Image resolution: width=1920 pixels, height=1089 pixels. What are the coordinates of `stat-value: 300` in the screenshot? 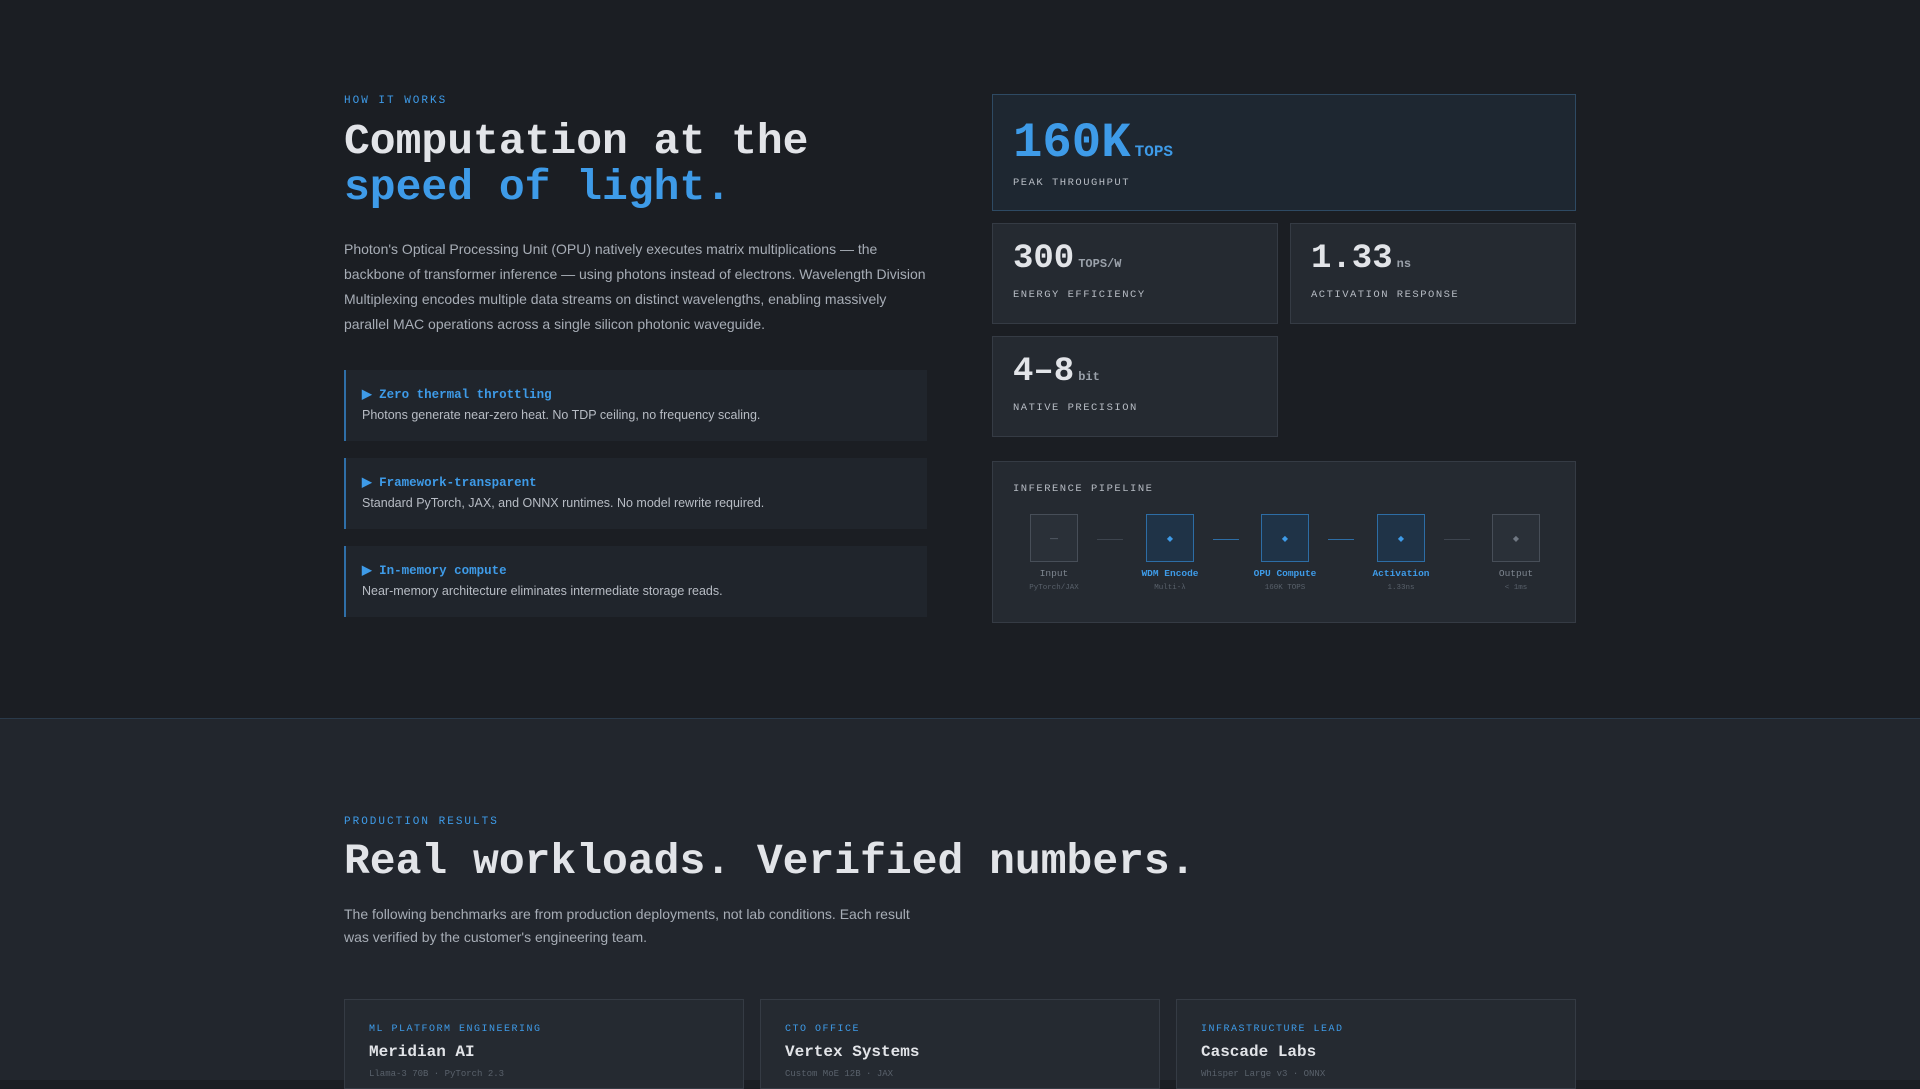 It's located at (1044, 259).